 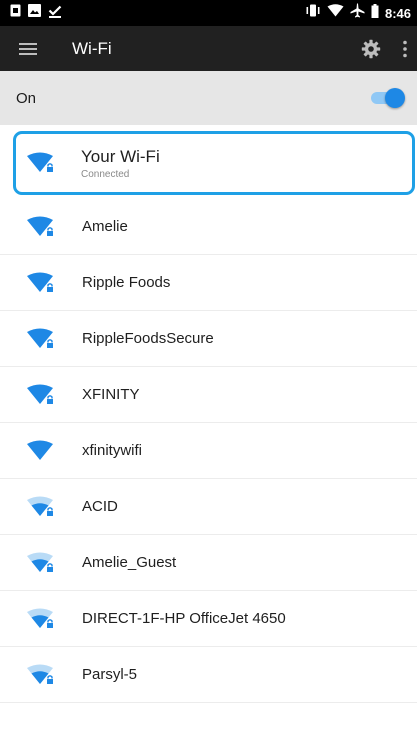 I want to click on network-ssid: Amelie_Guest, so click(x=129, y=562).